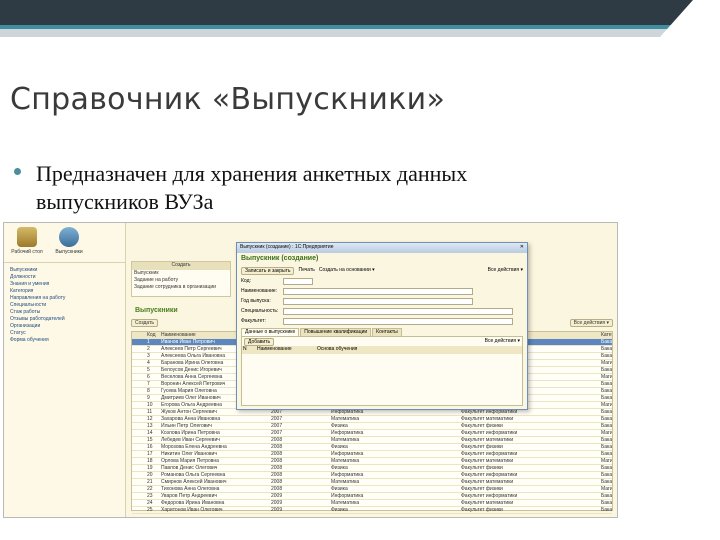 This screenshot has height=540, width=720. Describe the element at coordinates (345, 419) in the screenshot. I see `table-cell: Математика` at that location.